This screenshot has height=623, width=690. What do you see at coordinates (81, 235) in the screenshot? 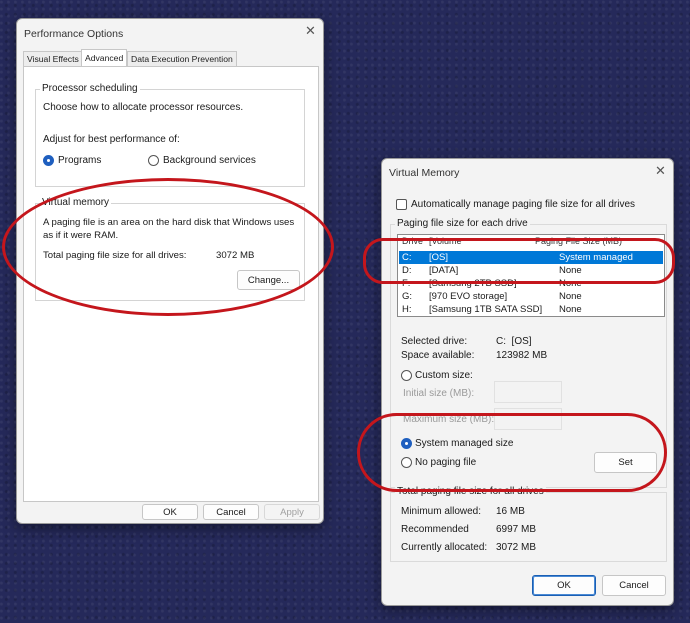
I see `virtual-memory-description-2: as if it were RAM.` at bounding box center [81, 235].